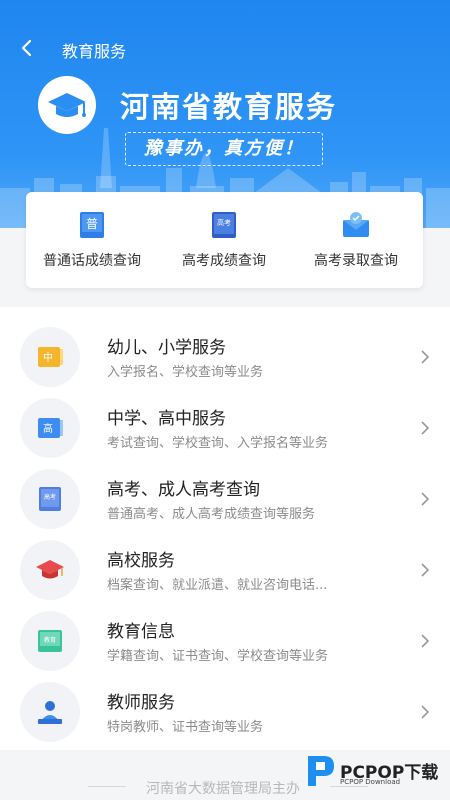  I want to click on quick-link-label: 高考成绩查询, so click(224, 261).